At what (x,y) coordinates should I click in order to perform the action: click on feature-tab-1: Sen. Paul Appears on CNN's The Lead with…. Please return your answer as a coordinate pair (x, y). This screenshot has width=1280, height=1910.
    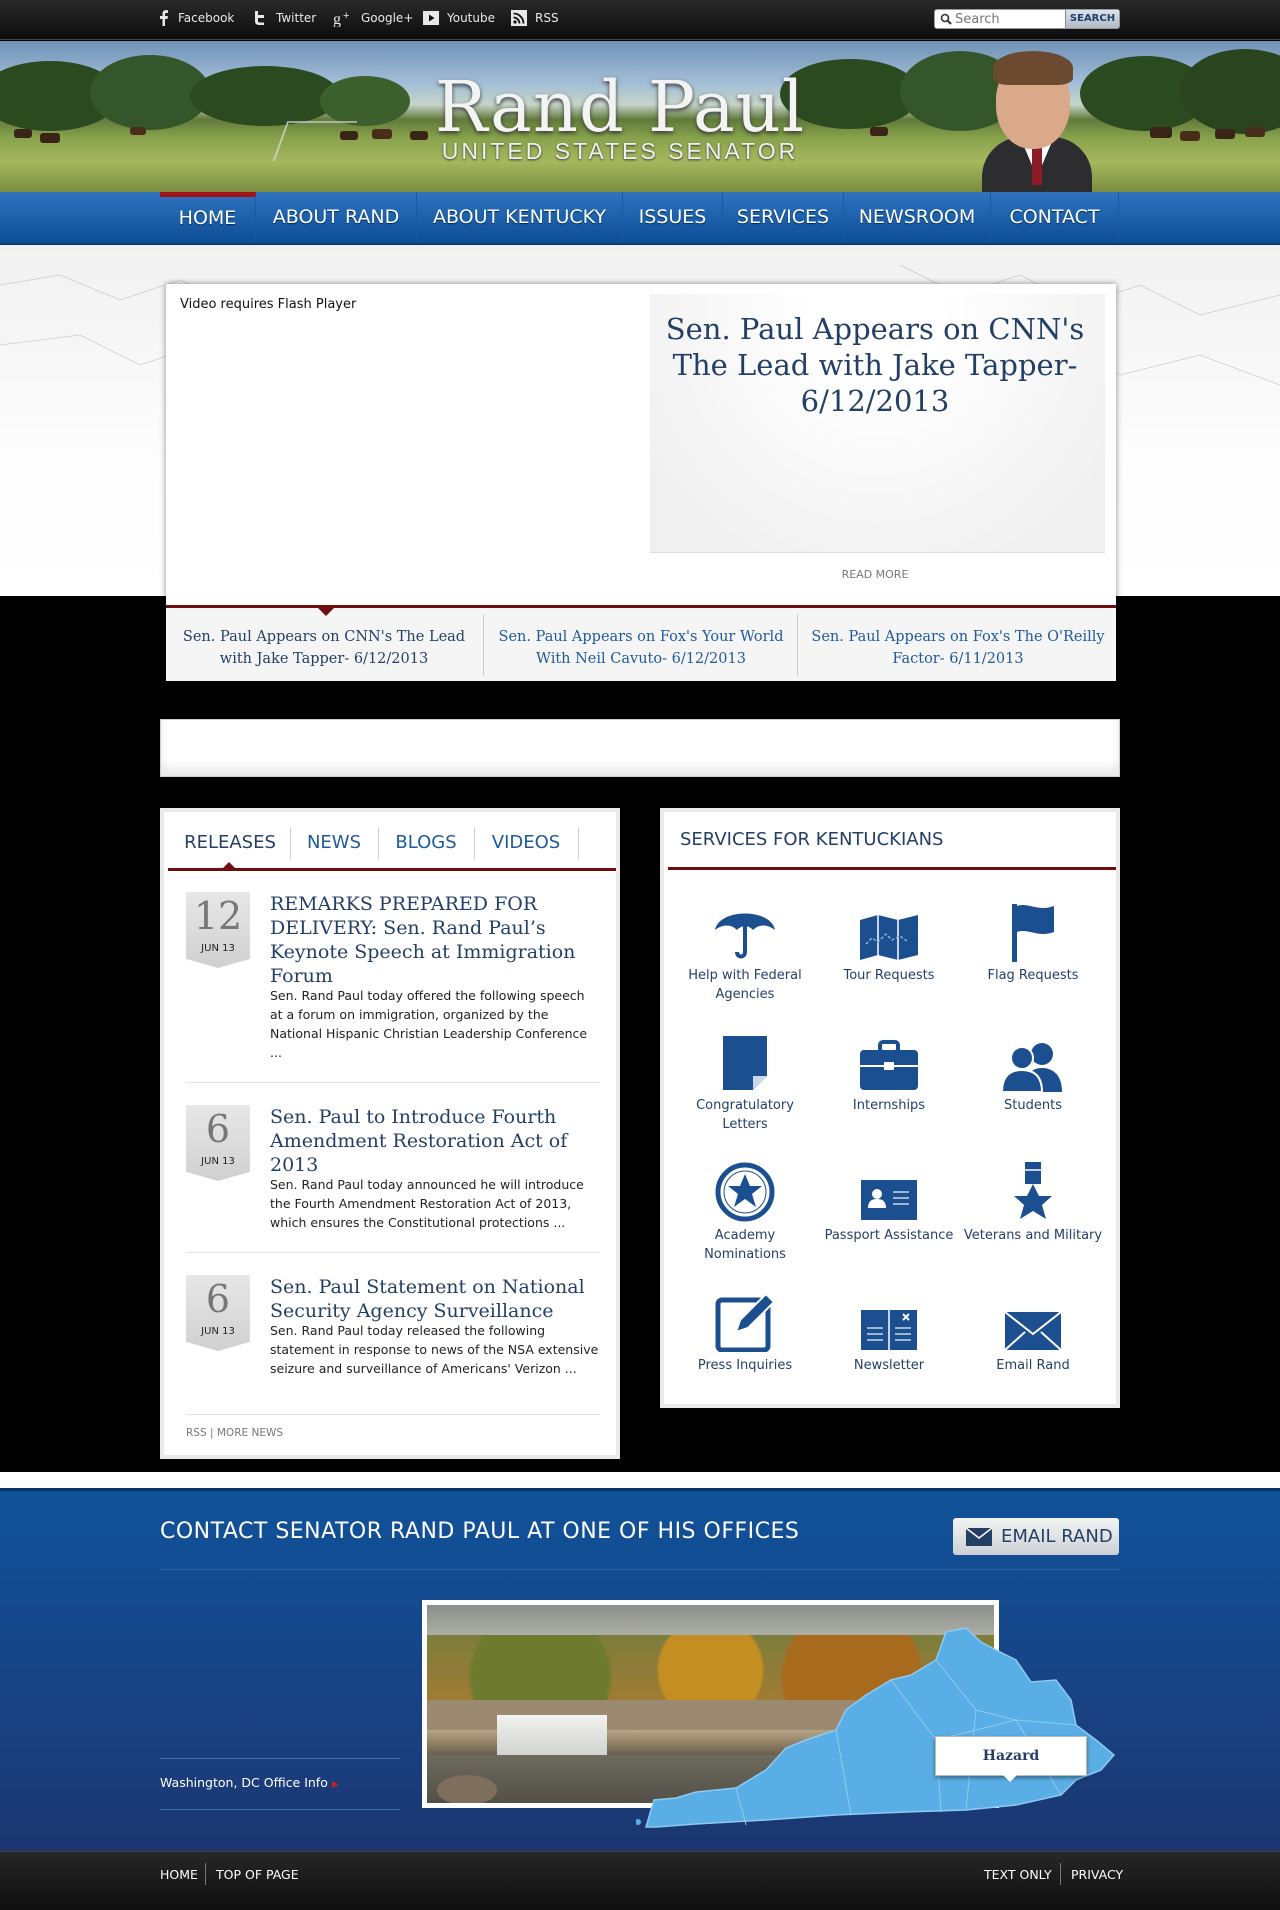
    Looking at the image, I should click on (324, 648).